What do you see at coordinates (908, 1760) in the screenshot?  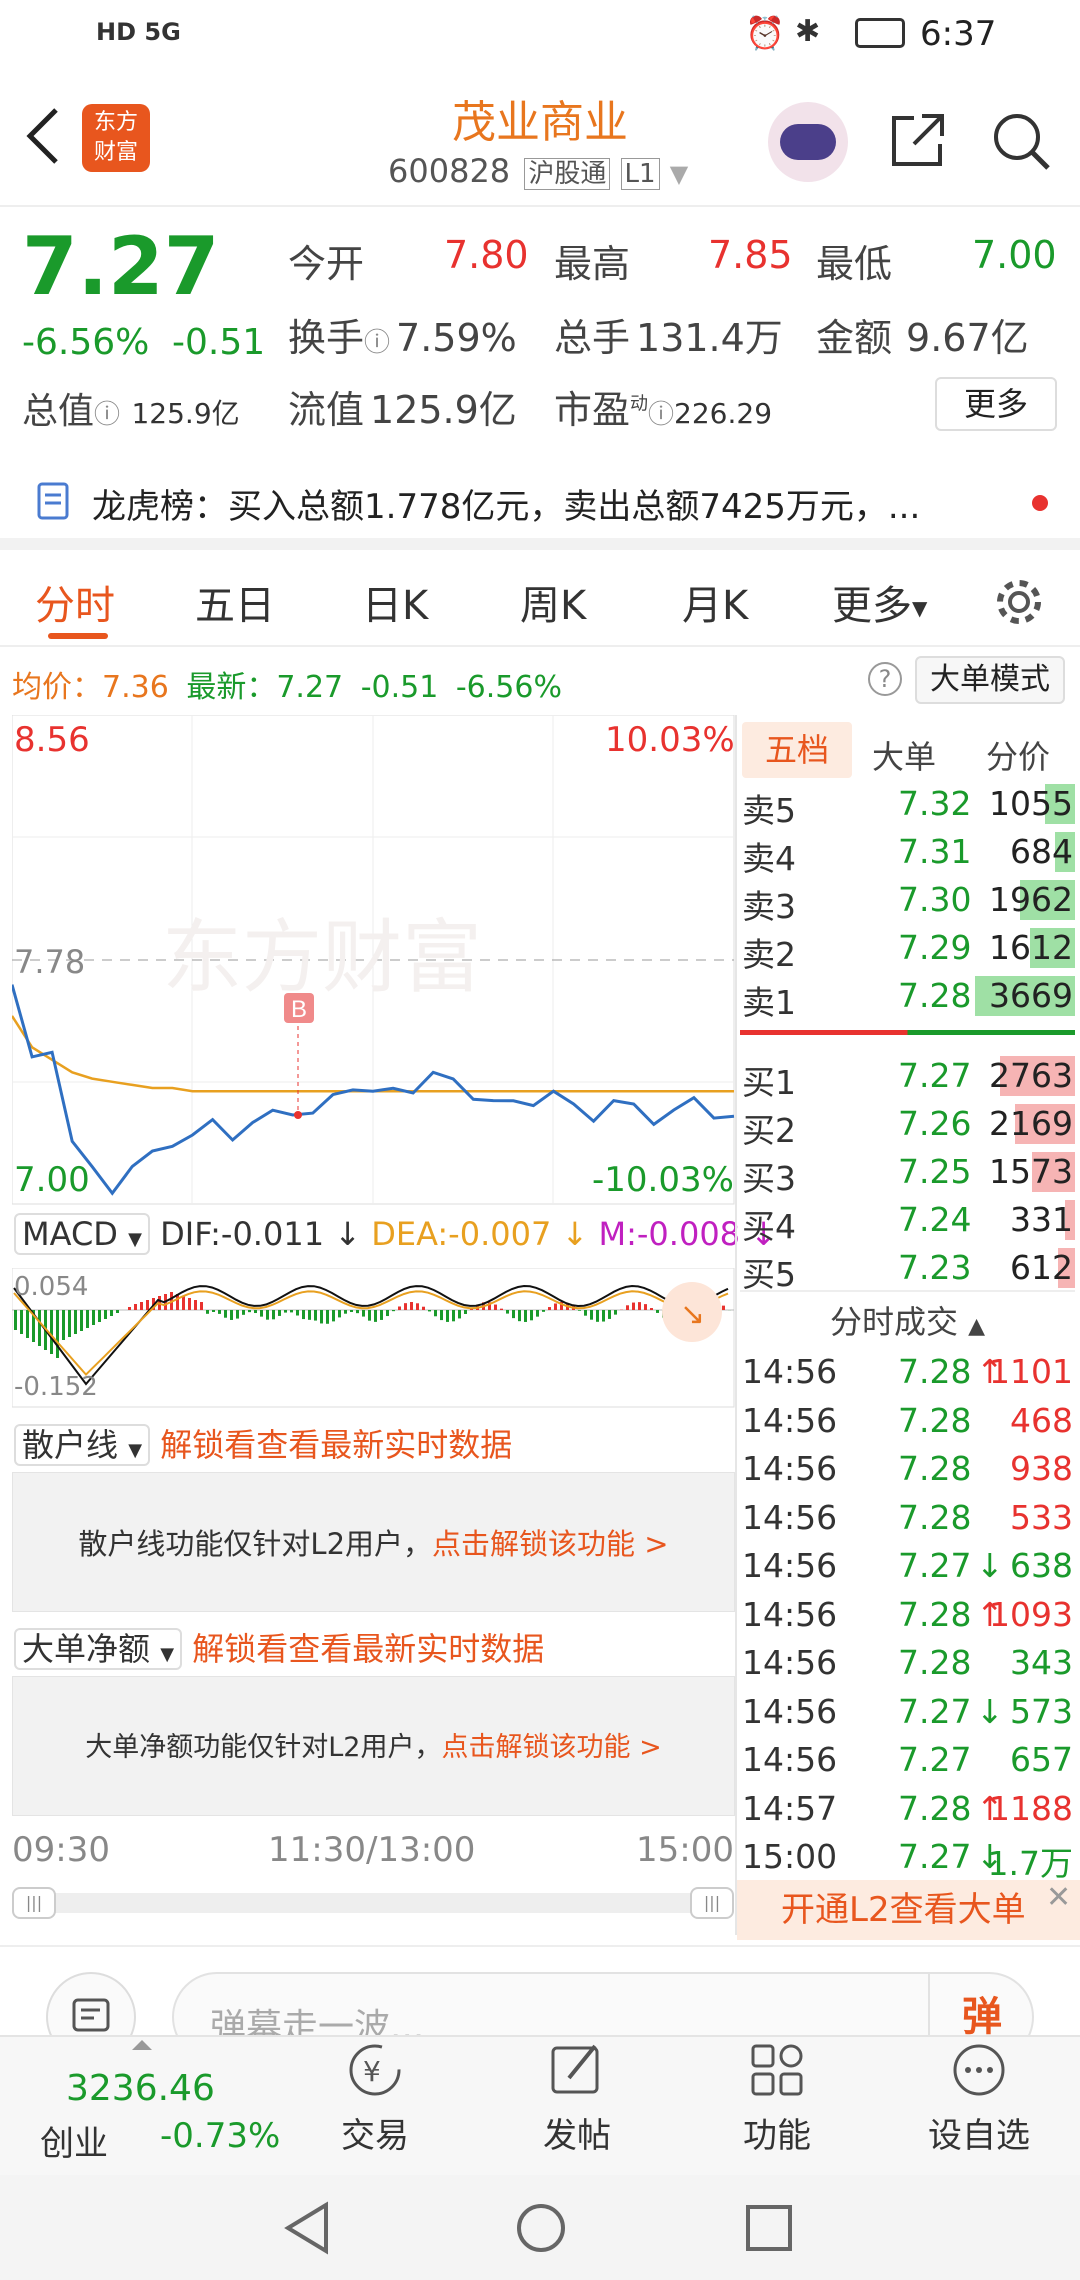 I see `tick-row: 14:56 7.27 657` at bounding box center [908, 1760].